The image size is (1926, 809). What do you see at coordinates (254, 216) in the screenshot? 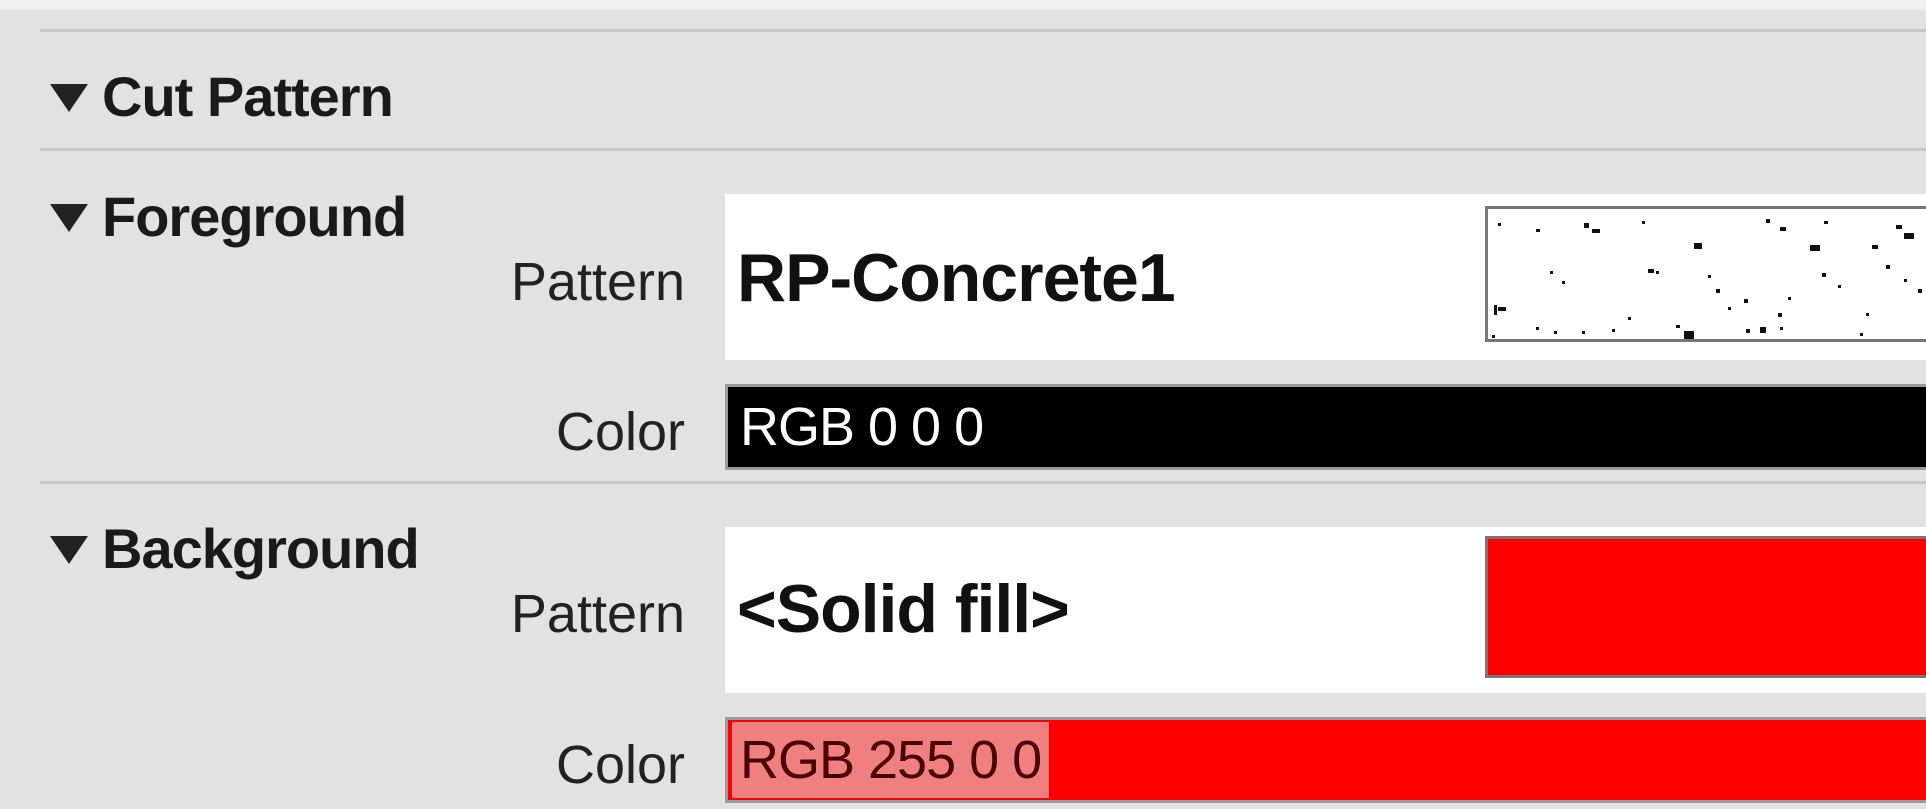
I see `foreground-label: Foreground` at bounding box center [254, 216].